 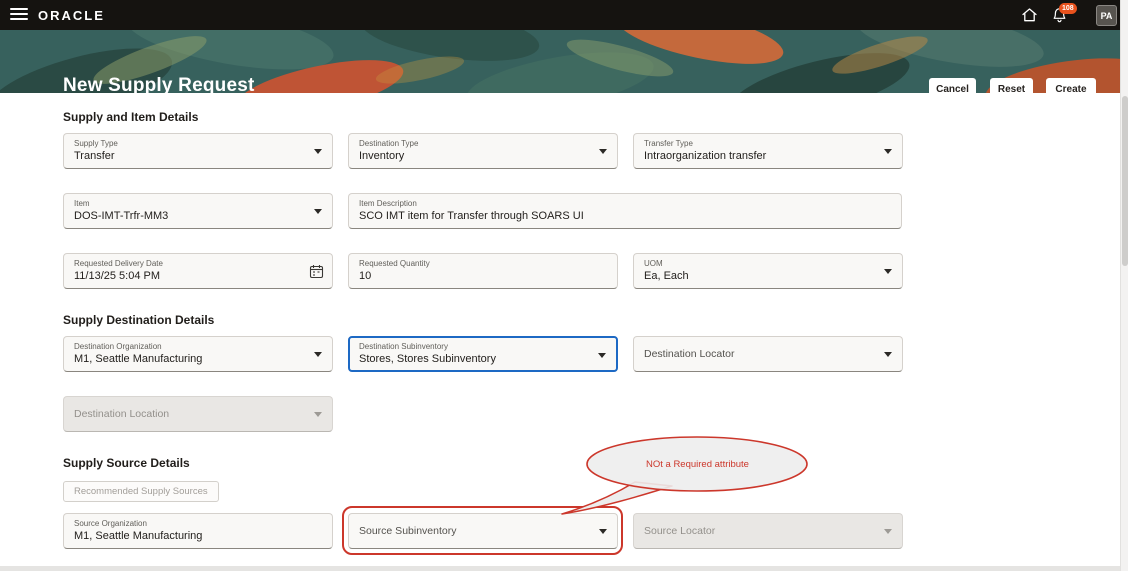 I want to click on field-label: Destination Subinventory, so click(x=403, y=346).